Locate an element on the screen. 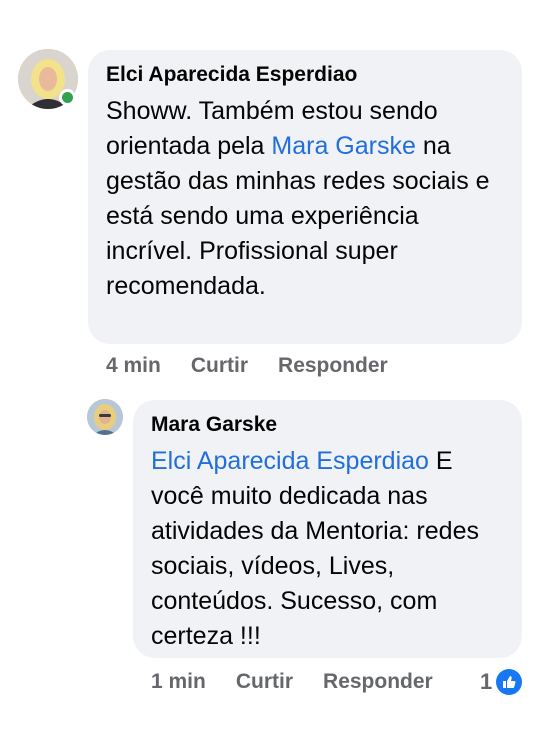  reaction-count: 1 is located at coordinates (486, 681).